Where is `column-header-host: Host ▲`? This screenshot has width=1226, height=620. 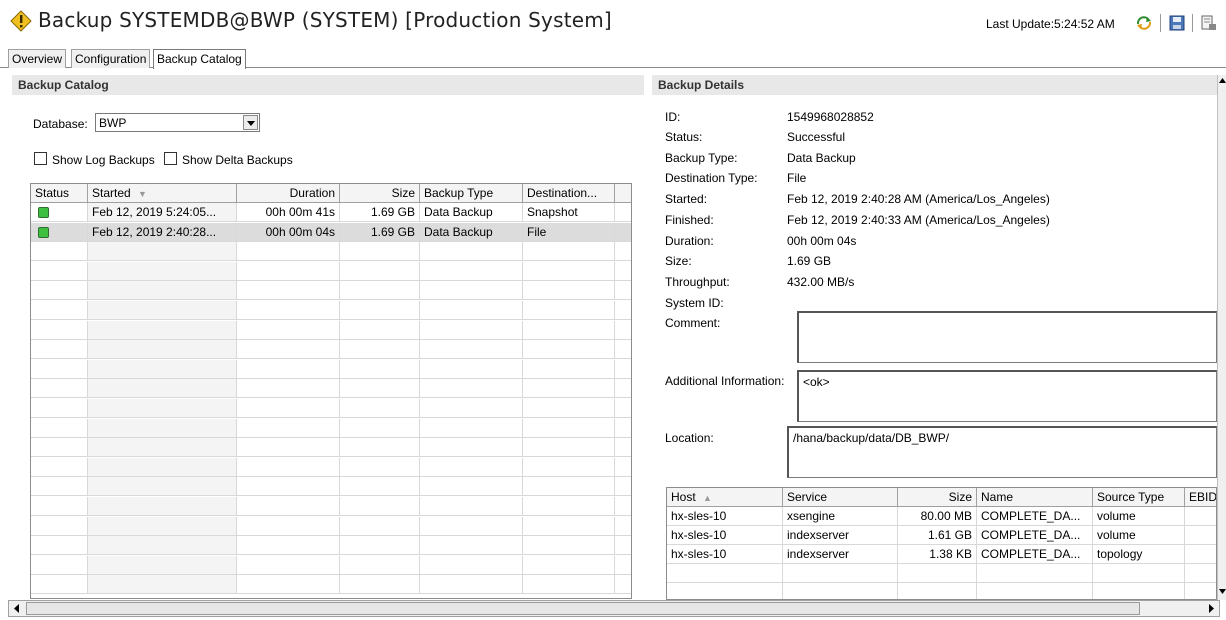
column-header-host: Host ▲ is located at coordinates (725, 497).